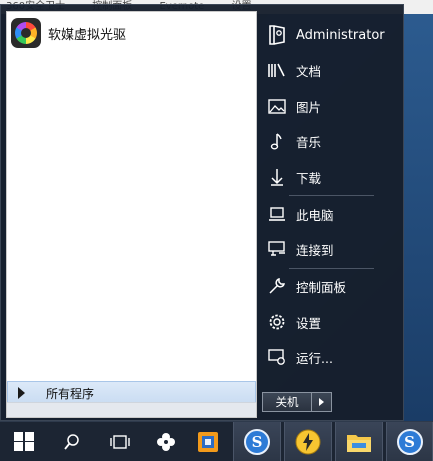 This screenshot has width=433, height=461. What do you see at coordinates (309, 71) in the screenshot?
I see `right-item-label: 文档` at bounding box center [309, 71].